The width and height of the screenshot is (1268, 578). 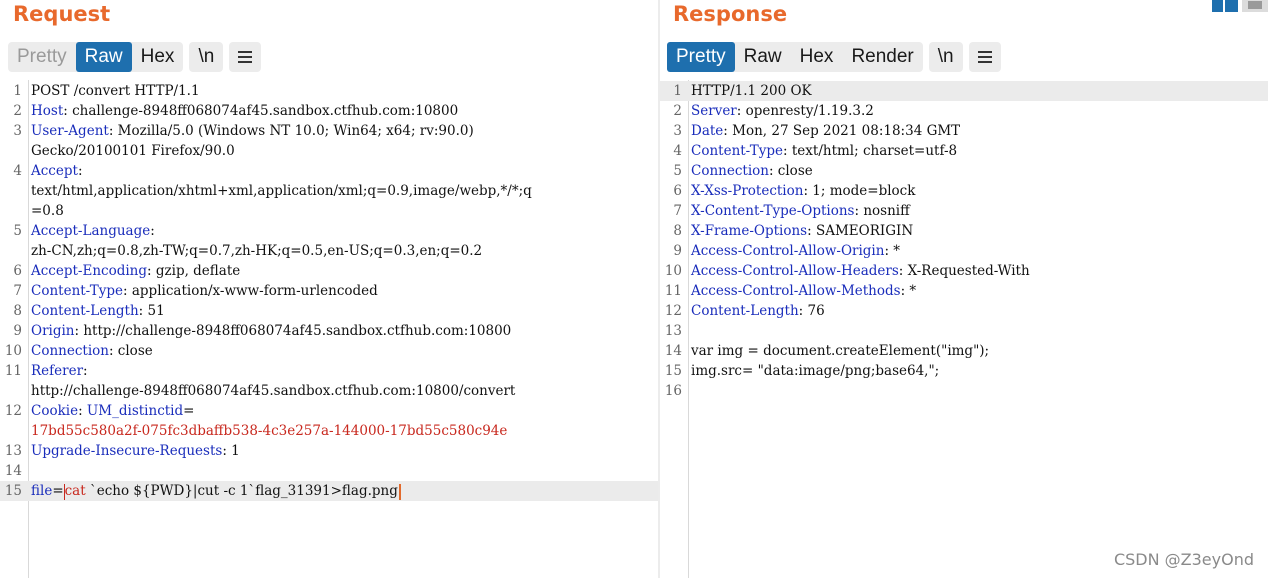 What do you see at coordinates (964, 91) in the screenshot?
I see `response-code-line: 1 HTTP/1.1 200 OK` at bounding box center [964, 91].